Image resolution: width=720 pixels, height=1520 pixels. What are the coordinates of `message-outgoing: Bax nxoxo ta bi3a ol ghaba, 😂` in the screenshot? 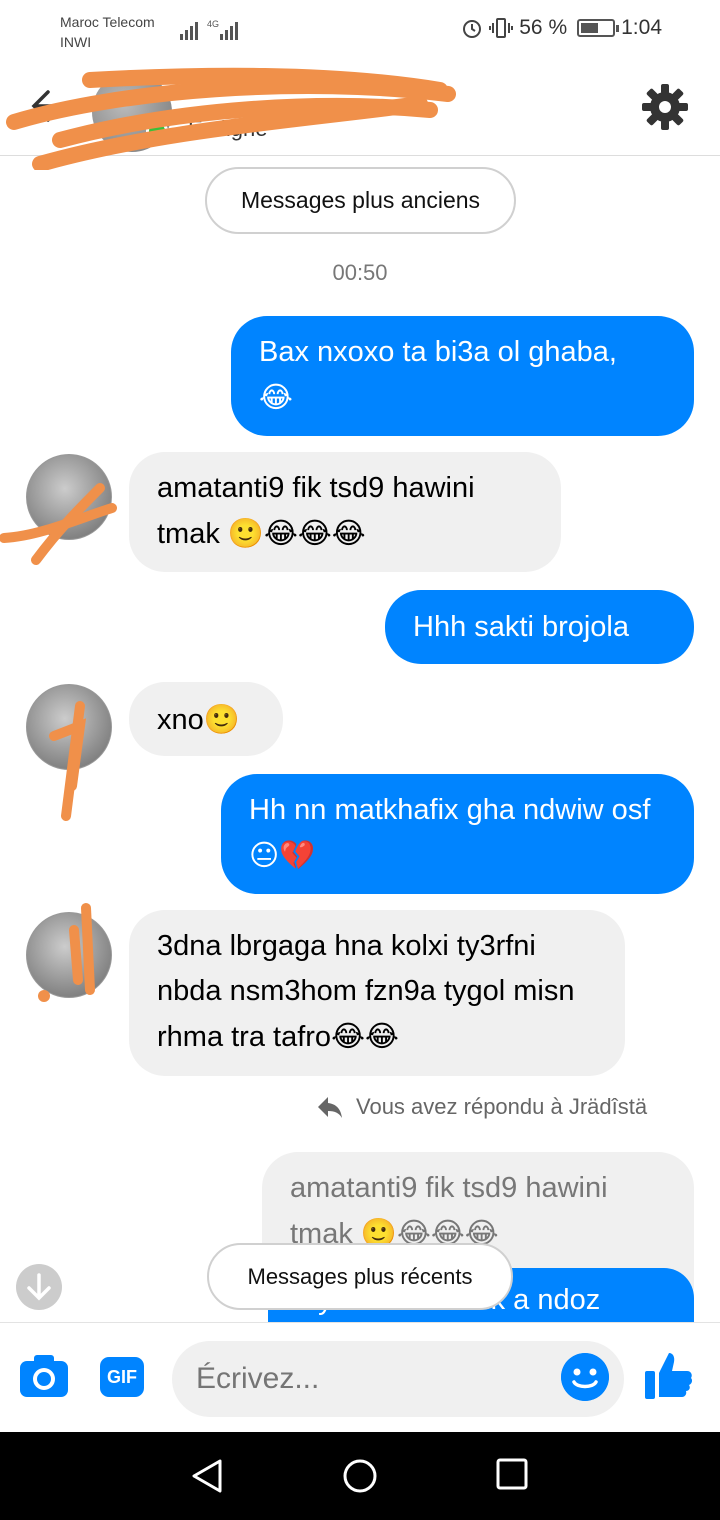 It's located at (462, 376).